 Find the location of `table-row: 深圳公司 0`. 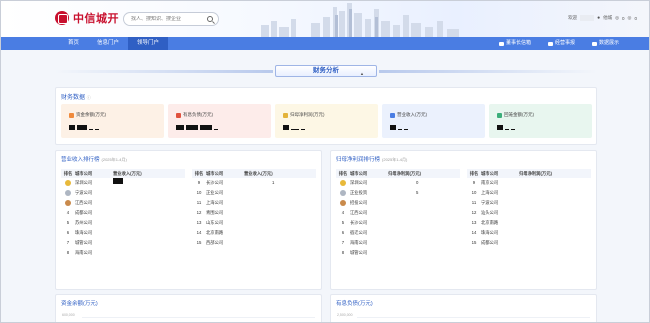

table-row: 深圳公司 0 is located at coordinates (398, 183).